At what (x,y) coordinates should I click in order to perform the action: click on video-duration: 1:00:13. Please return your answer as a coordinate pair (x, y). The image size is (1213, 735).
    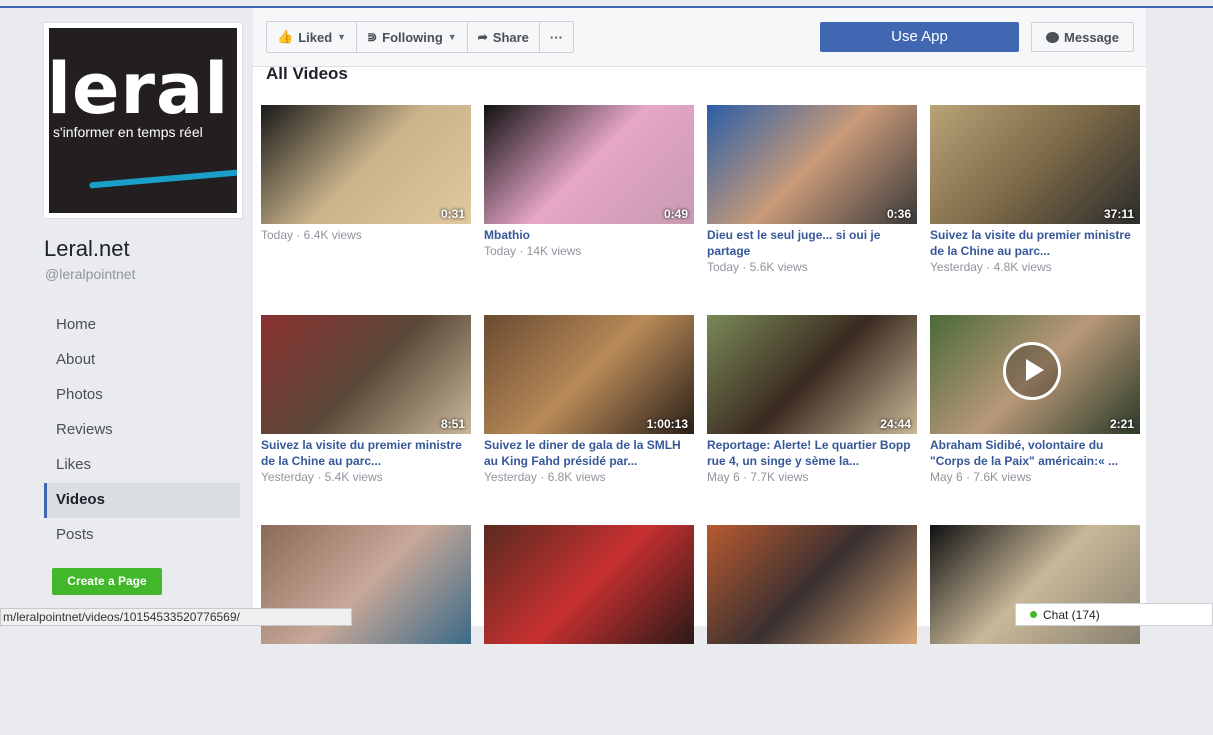
    Looking at the image, I should click on (667, 424).